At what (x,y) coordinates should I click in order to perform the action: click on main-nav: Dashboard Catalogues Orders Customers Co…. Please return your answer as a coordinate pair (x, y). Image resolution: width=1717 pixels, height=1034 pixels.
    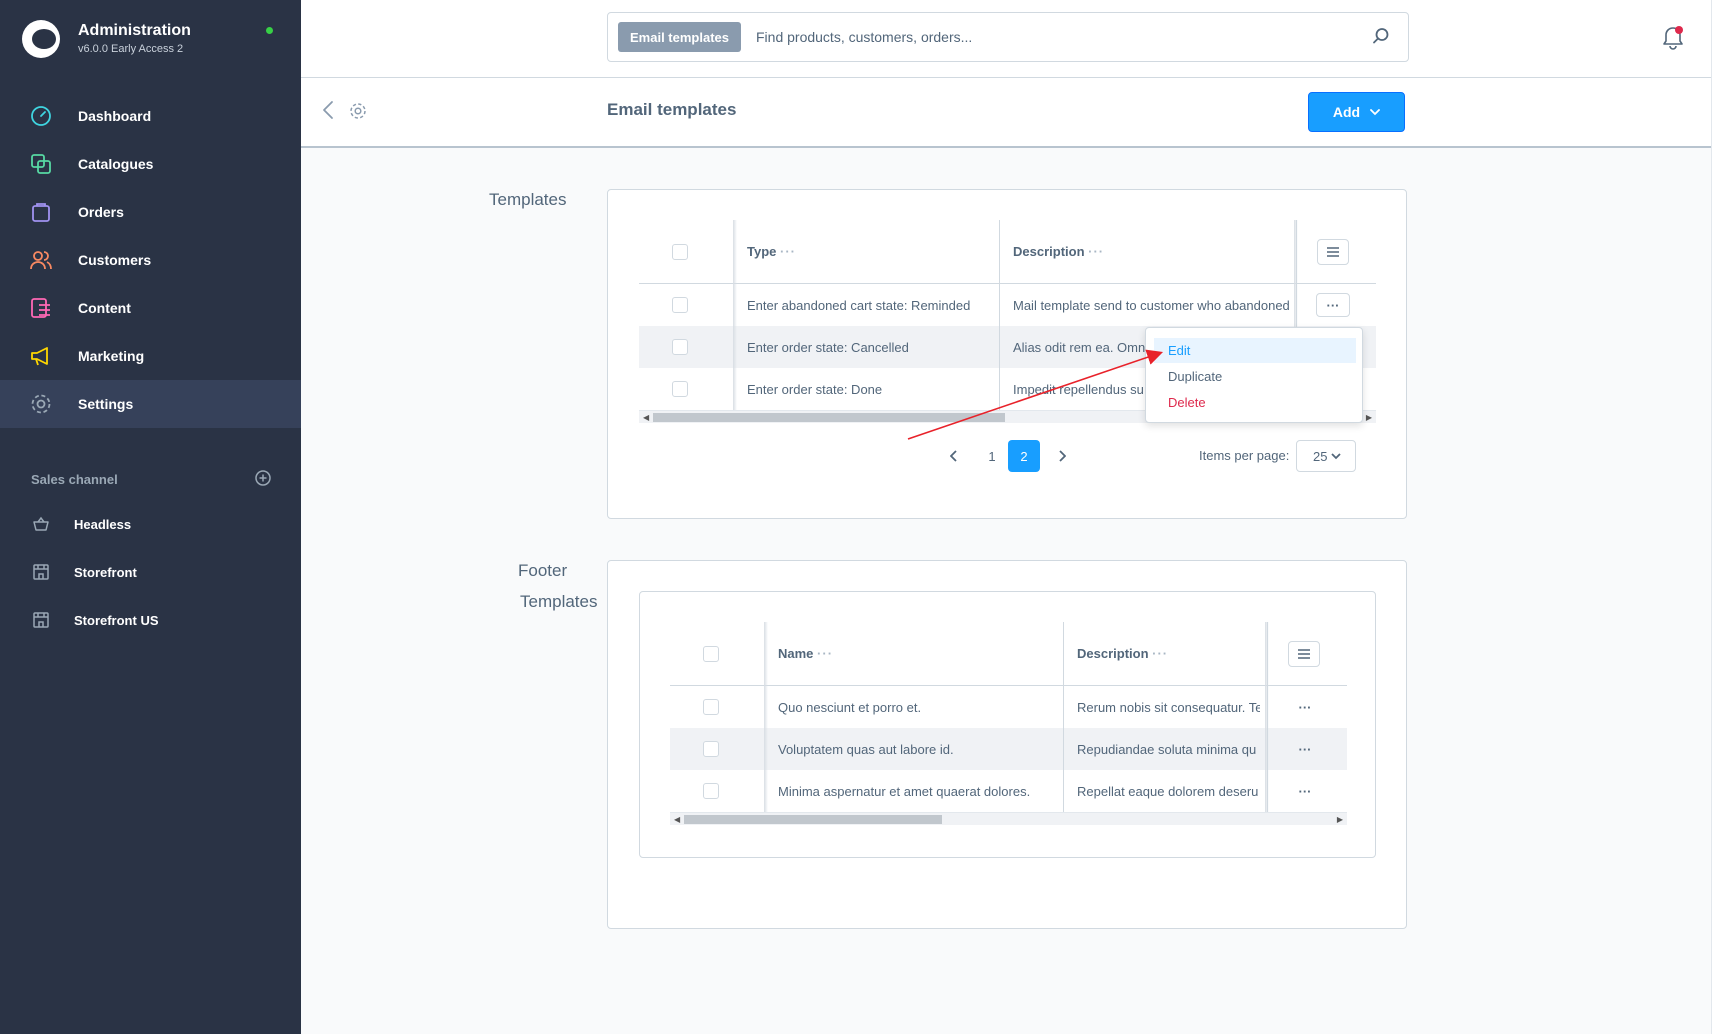
    Looking at the image, I should click on (150, 260).